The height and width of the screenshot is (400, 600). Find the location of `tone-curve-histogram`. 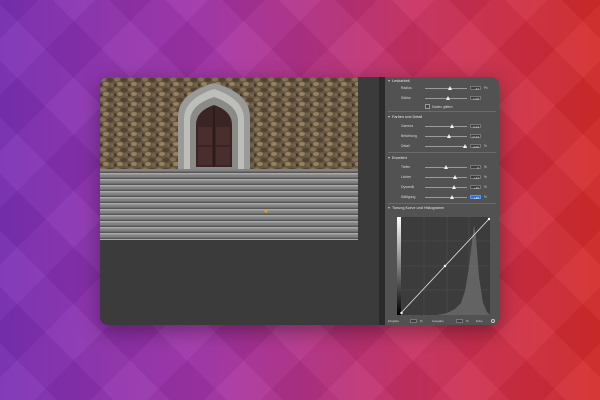

tone-curve-histogram is located at coordinates (444, 266).